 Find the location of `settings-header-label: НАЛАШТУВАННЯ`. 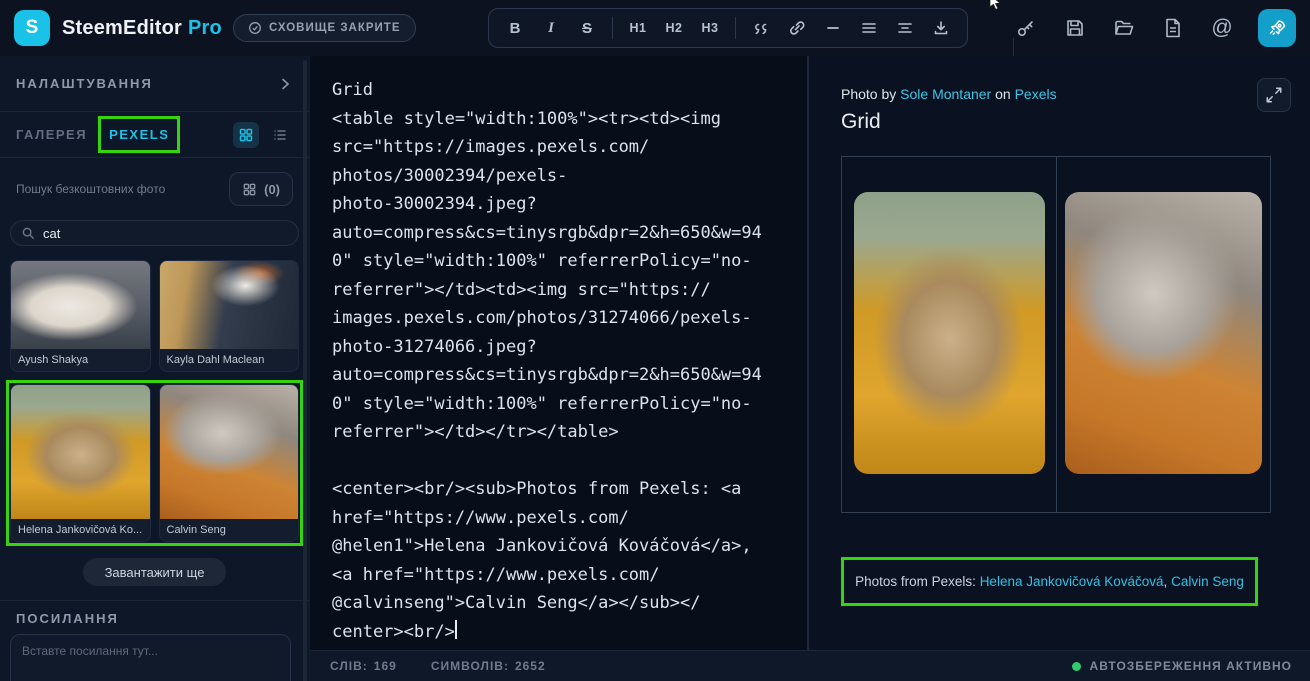

settings-header-label: НАЛАШТУВАННЯ is located at coordinates (84, 83).